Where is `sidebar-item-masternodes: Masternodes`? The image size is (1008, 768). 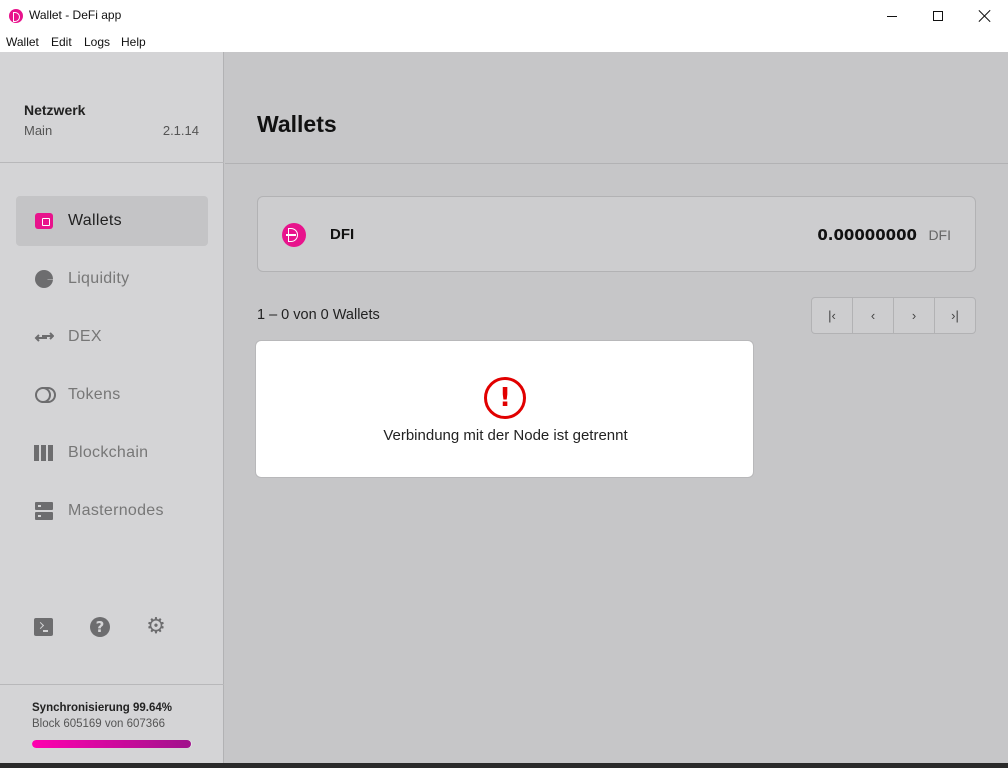 sidebar-item-masternodes: Masternodes is located at coordinates (112, 511).